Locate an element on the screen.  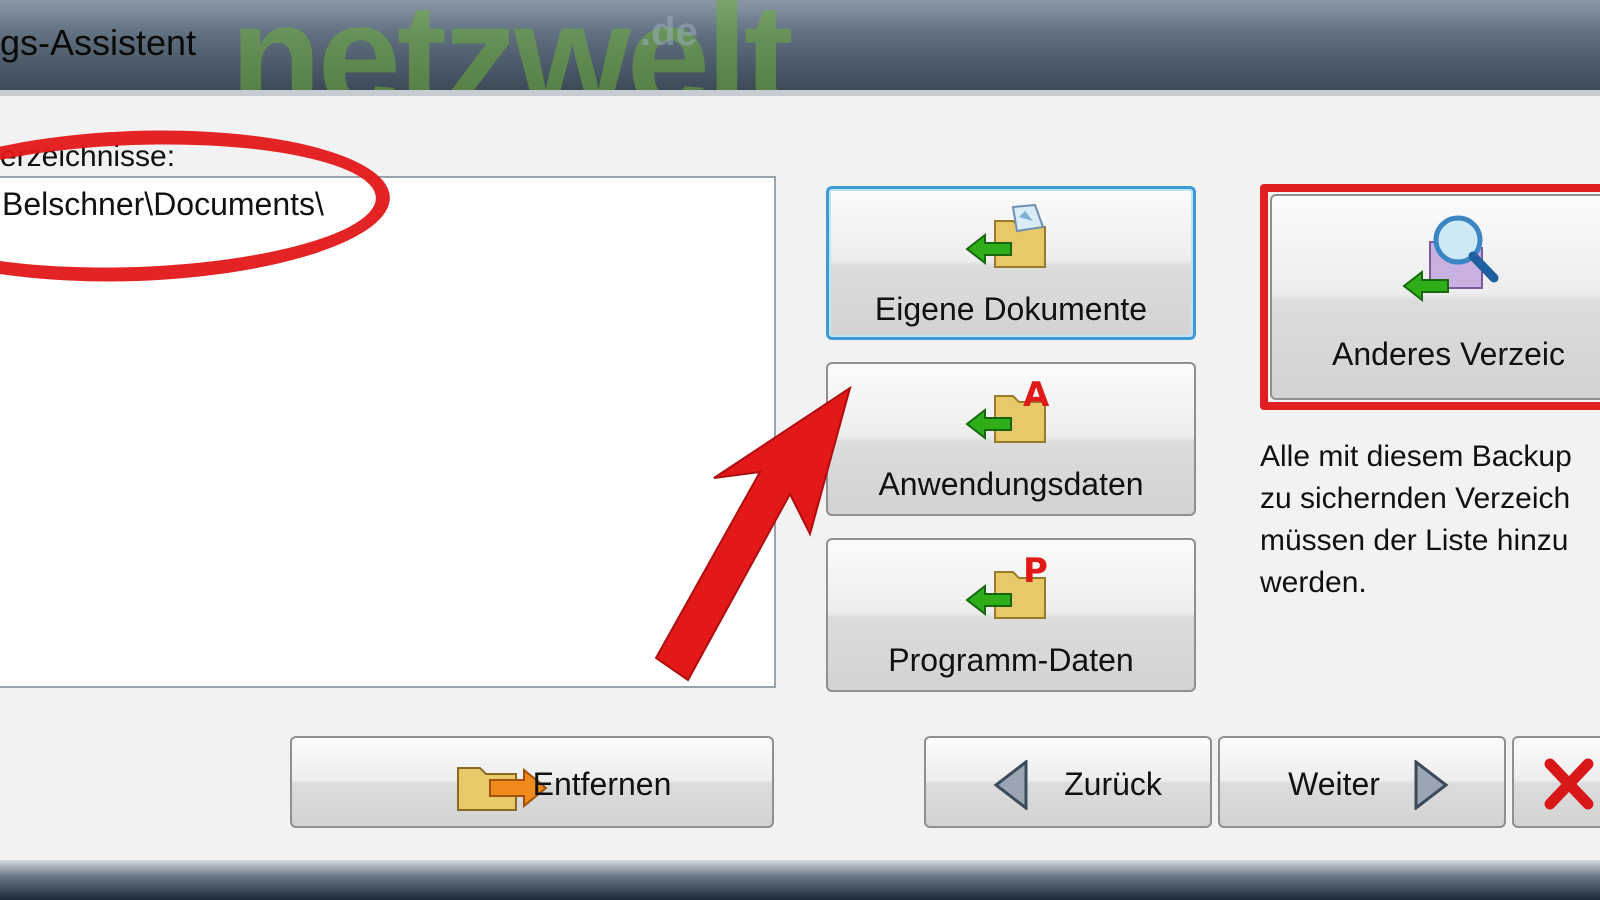
app-data-button: A Anwendungsdaten is located at coordinates (1011, 439).